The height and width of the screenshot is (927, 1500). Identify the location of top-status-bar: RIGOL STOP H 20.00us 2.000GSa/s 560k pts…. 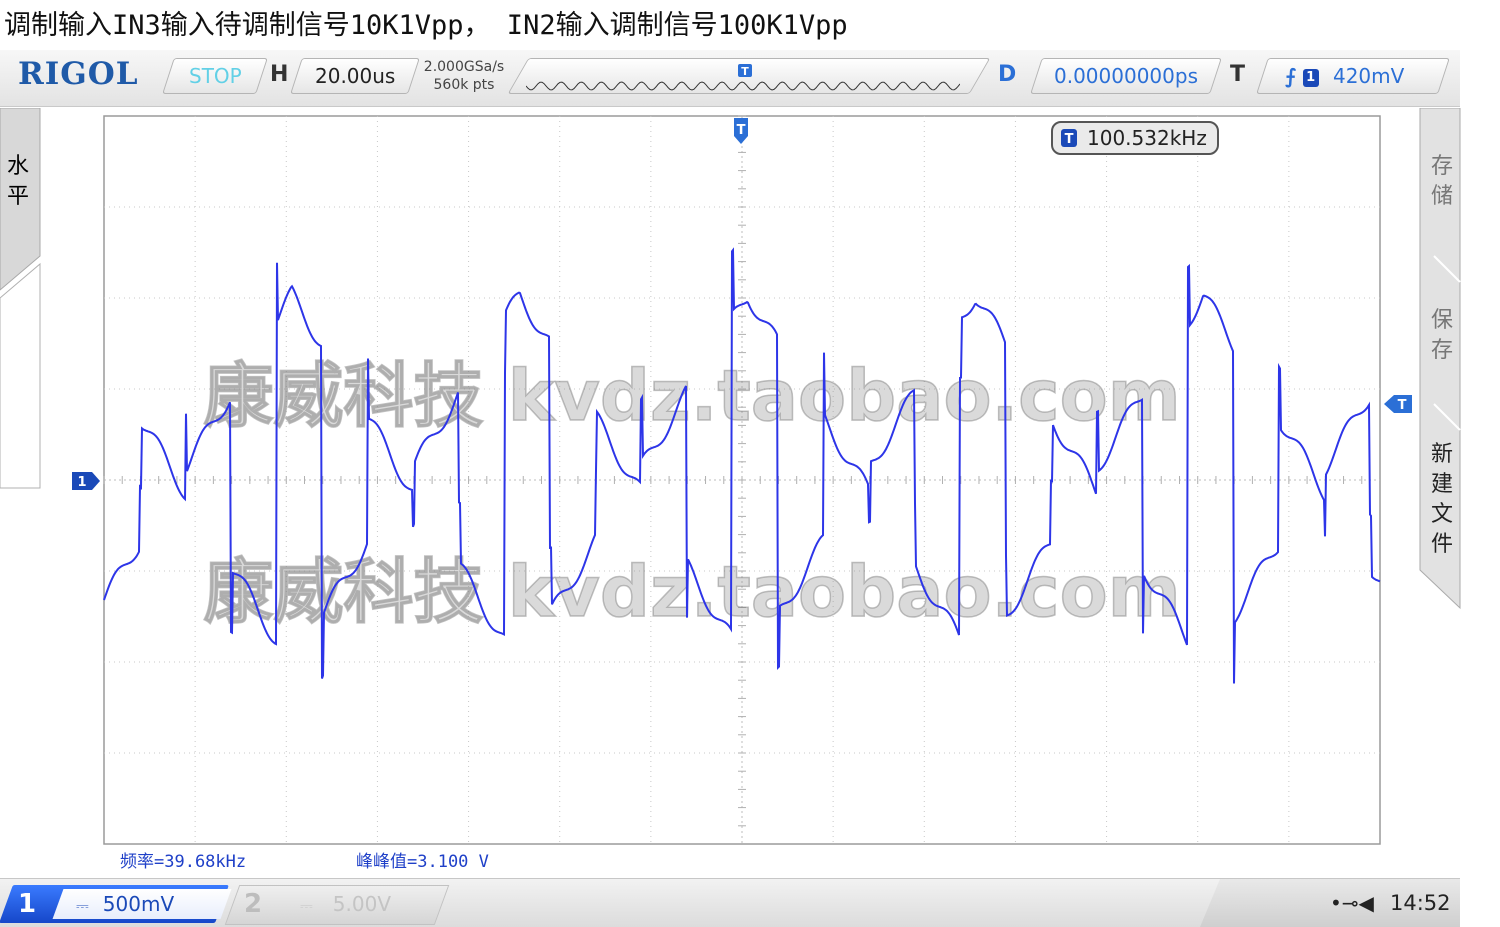
(730, 78).